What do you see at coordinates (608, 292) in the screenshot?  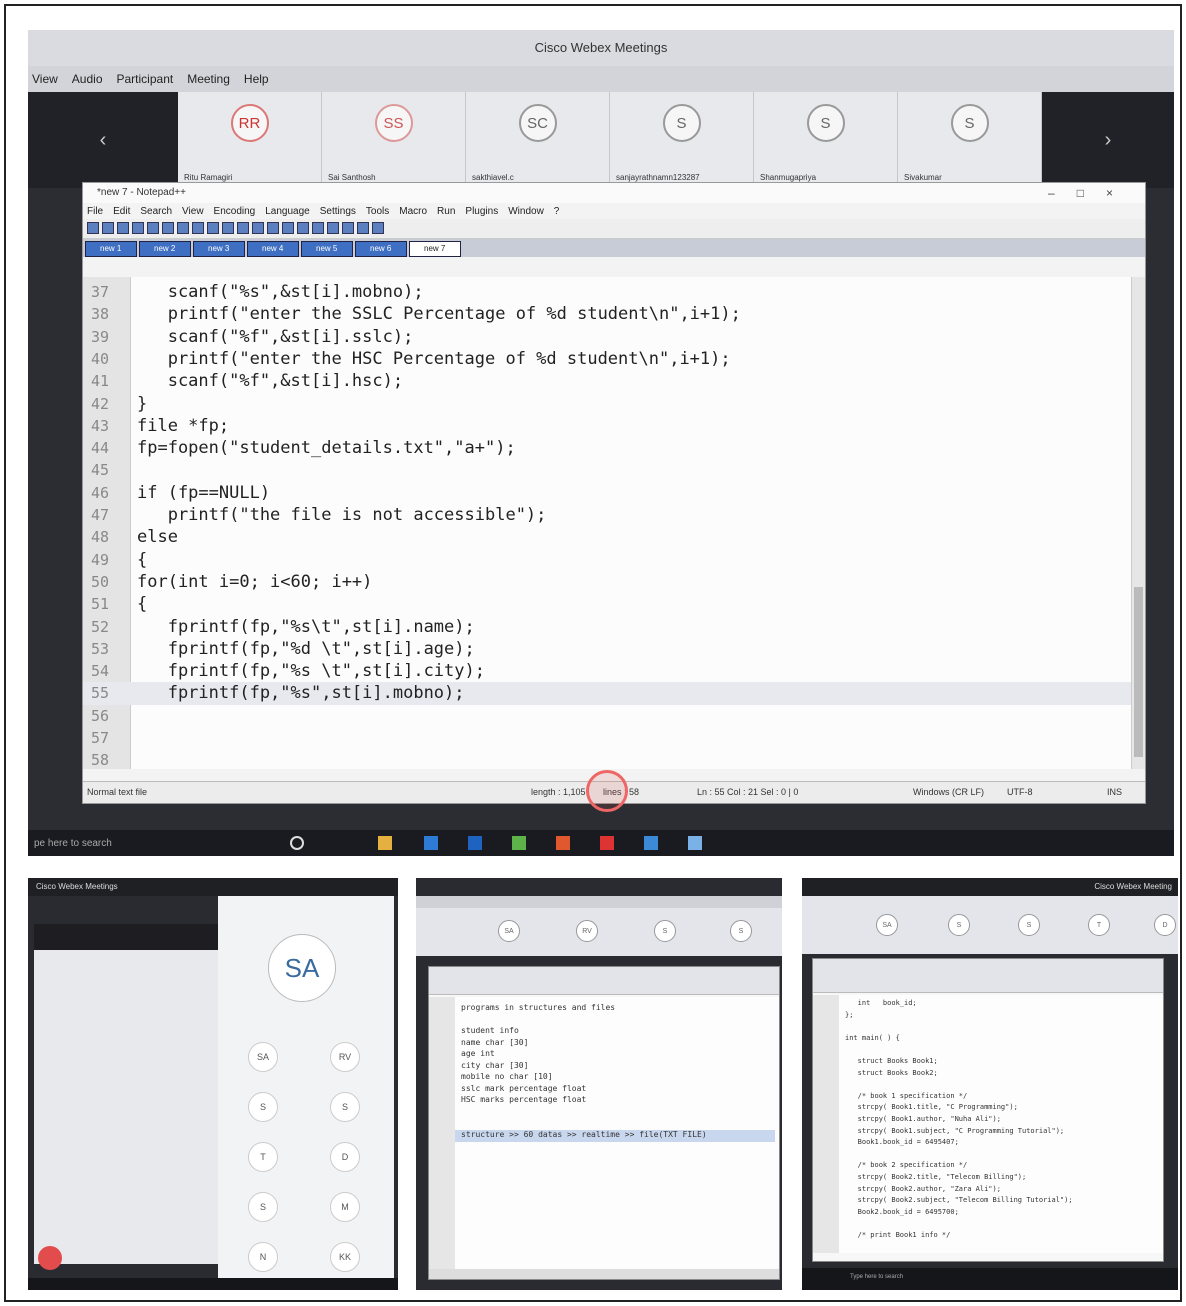 I see `code-line: 37 scanf("%s",&st[i].mobno);` at bounding box center [608, 292].